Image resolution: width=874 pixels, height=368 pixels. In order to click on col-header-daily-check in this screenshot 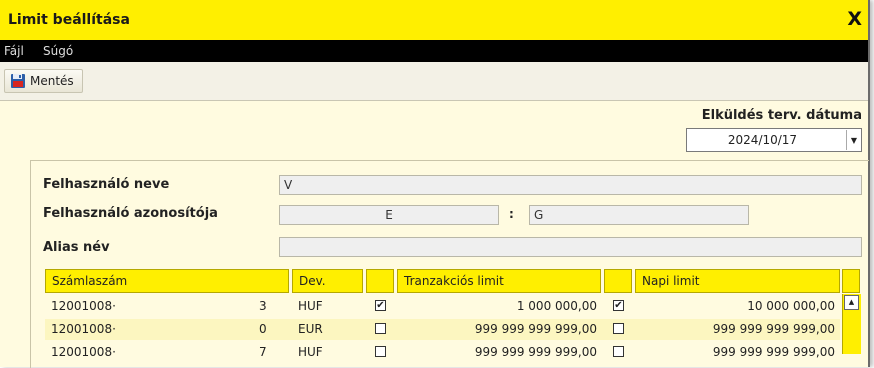, I will do `click(618, 281)`.